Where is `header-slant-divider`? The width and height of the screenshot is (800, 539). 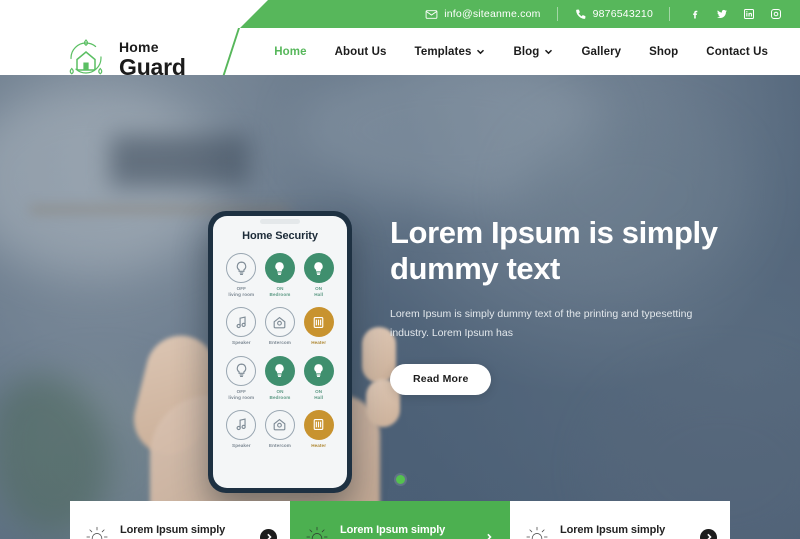
header-slant-divider is located at coordinates (231, 51).